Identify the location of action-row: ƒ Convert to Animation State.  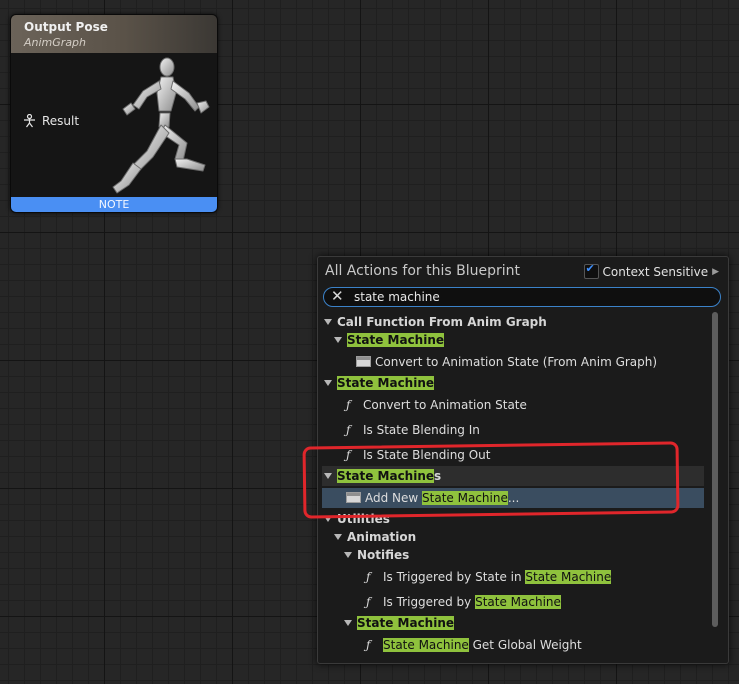
(513, 405).